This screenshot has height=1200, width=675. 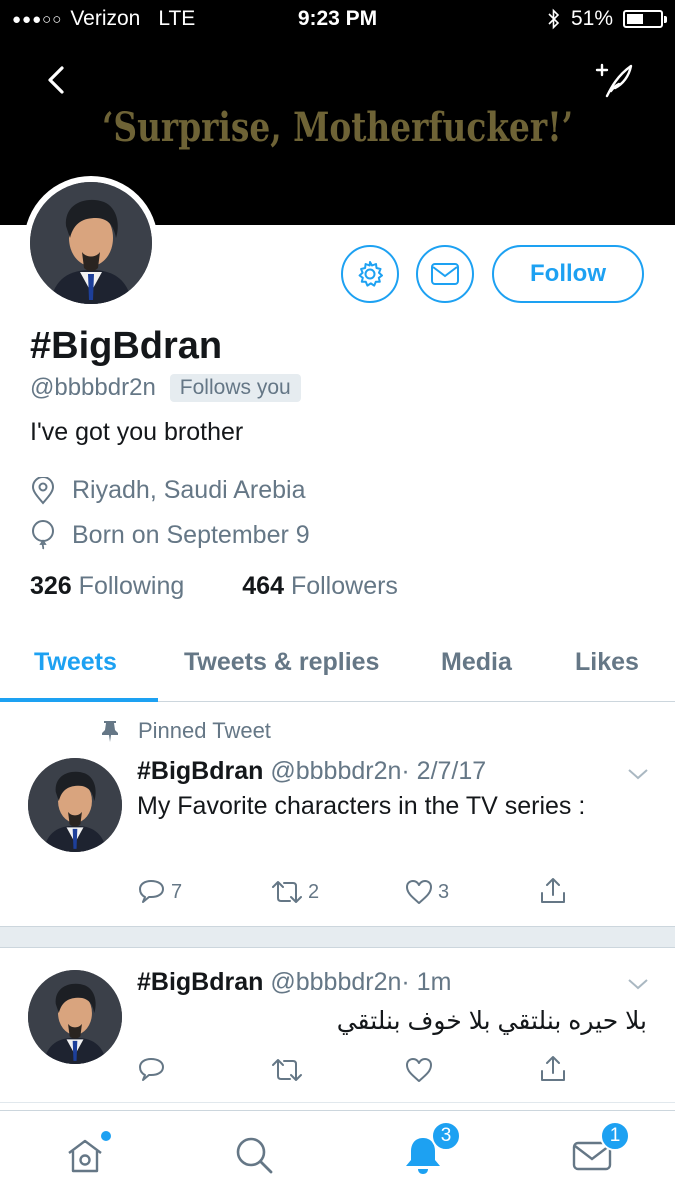 I want to click on bottom-navigation: 3 1, so click(x=337, y=1155).